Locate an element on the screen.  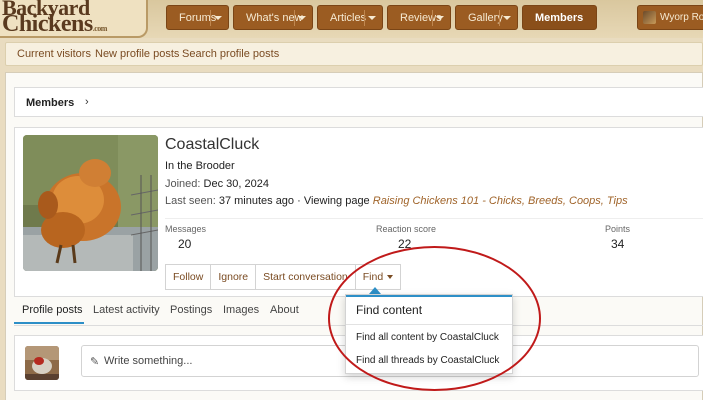
nav-tab-label: Members is located at coordinates (559, 17).